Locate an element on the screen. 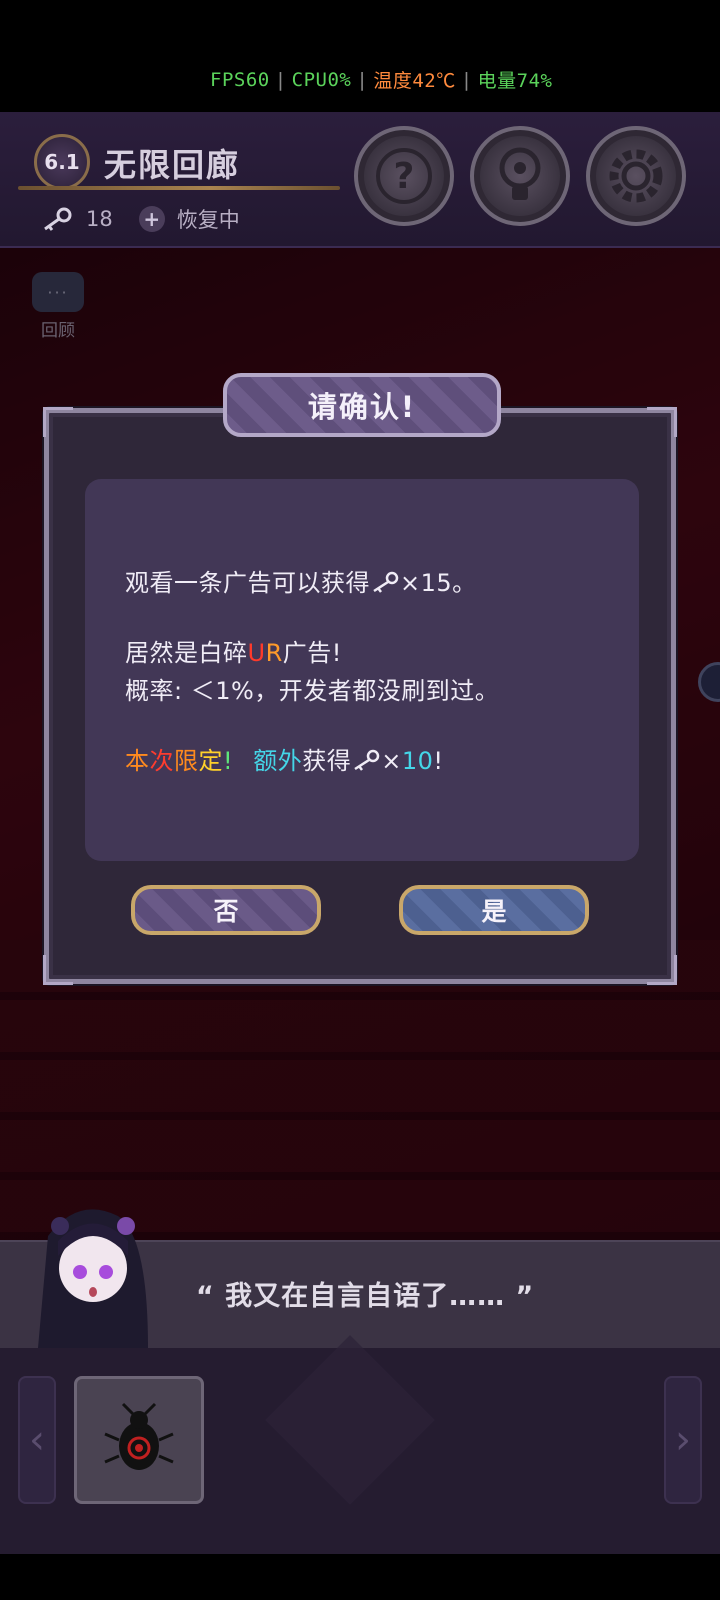 The image size is (720, 1600). limited-char-4: 定 is located at coordinates (210, 761).